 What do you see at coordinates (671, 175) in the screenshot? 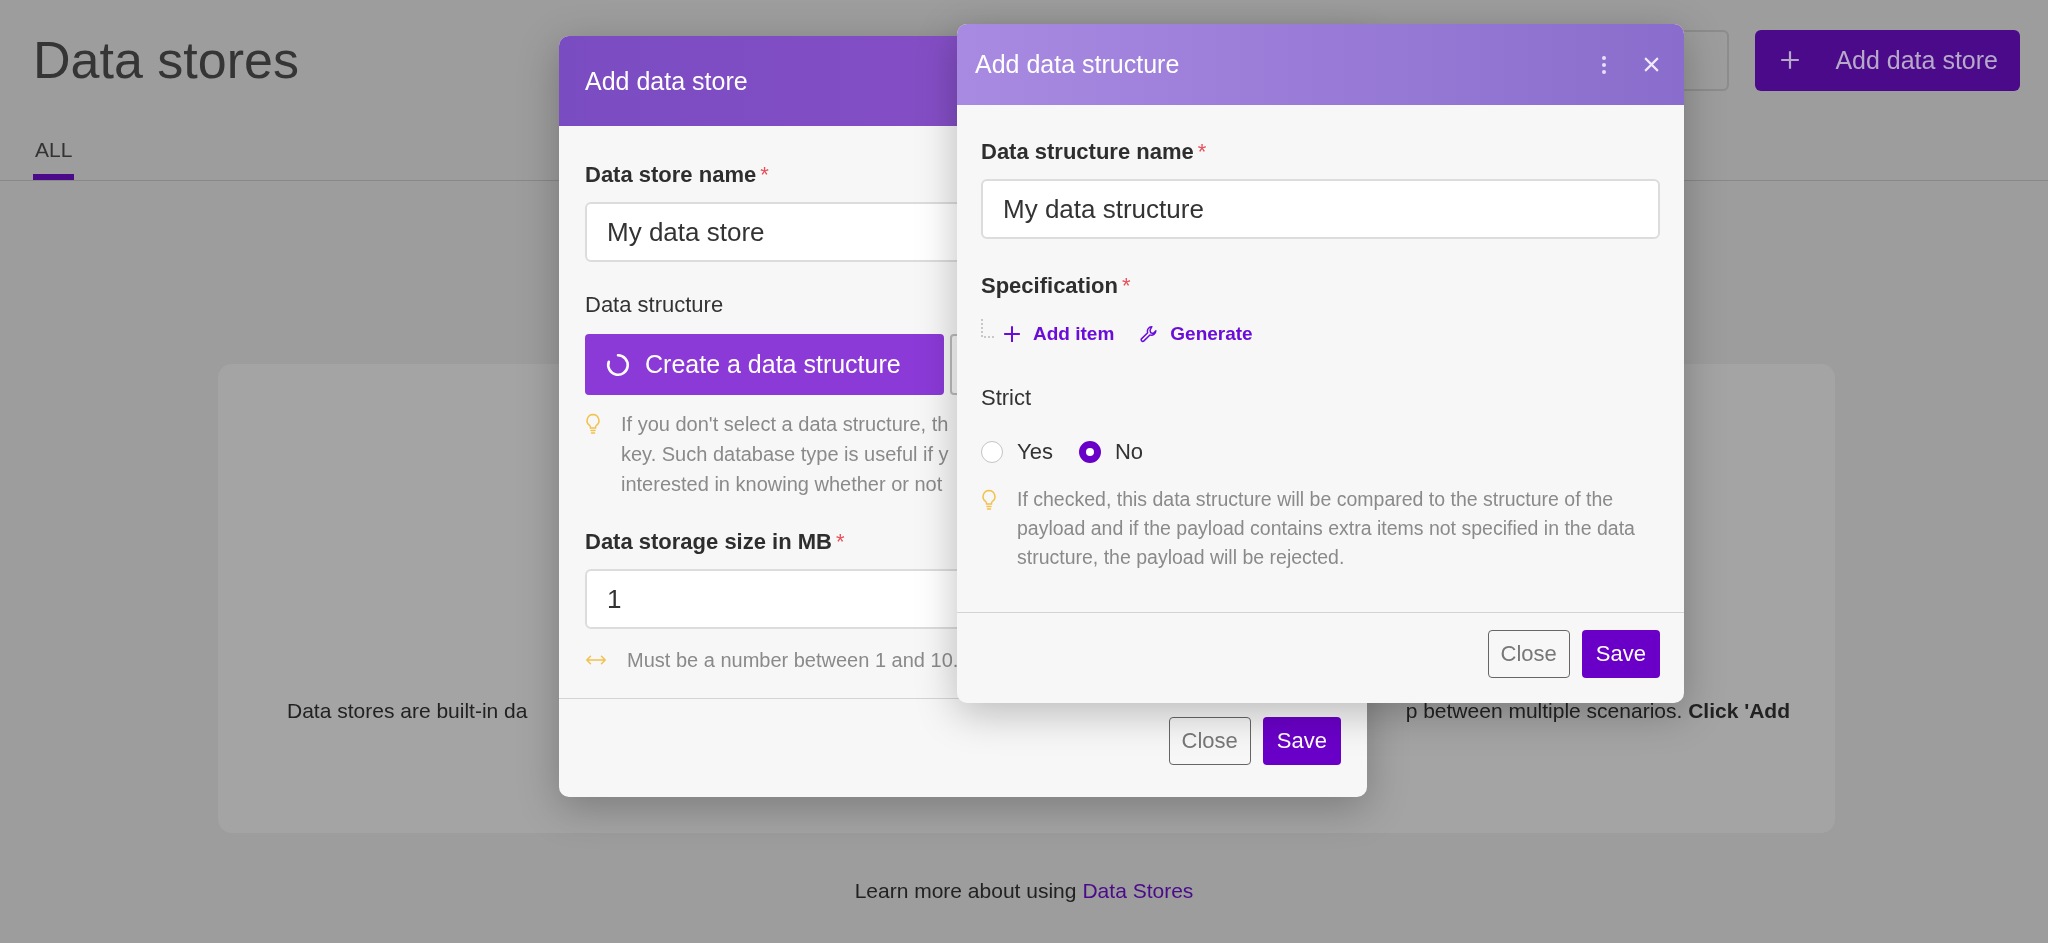
I see `field-label: Data store name` at bounding box center [671, 175].